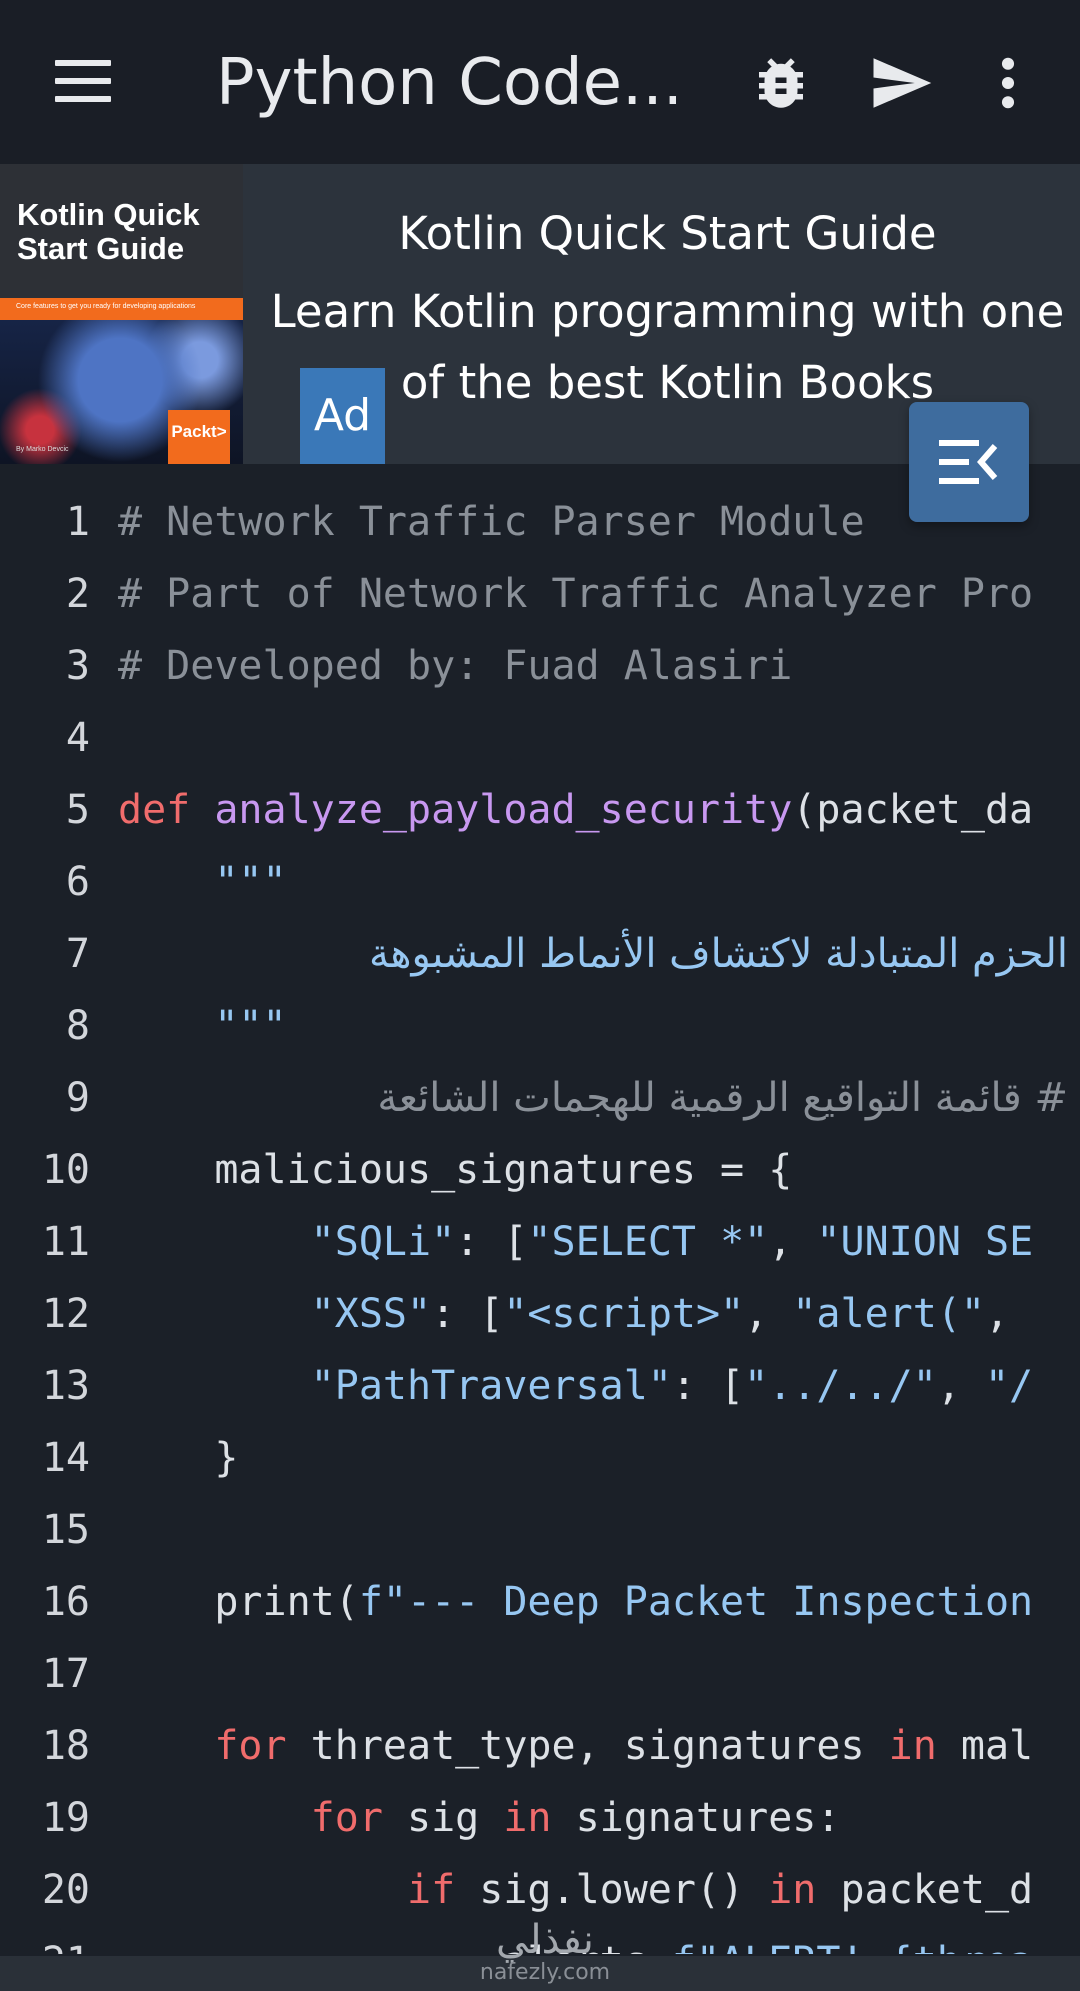 This screenshot has height=1991, width=1080. I want to click on code-rtl-text: # قائمة التواقيع الرقمية للهجمات الشائعة, so click(722, 1098).